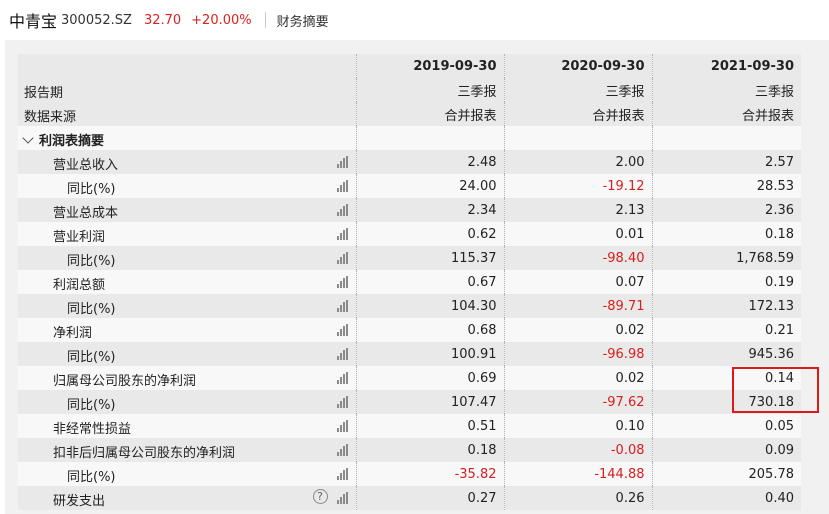 The image size is (829, 514). What do you see at coordinates (162, 20) in the screenshot?
I see `stock-price: 32.70` at bounding box center [162, 20].